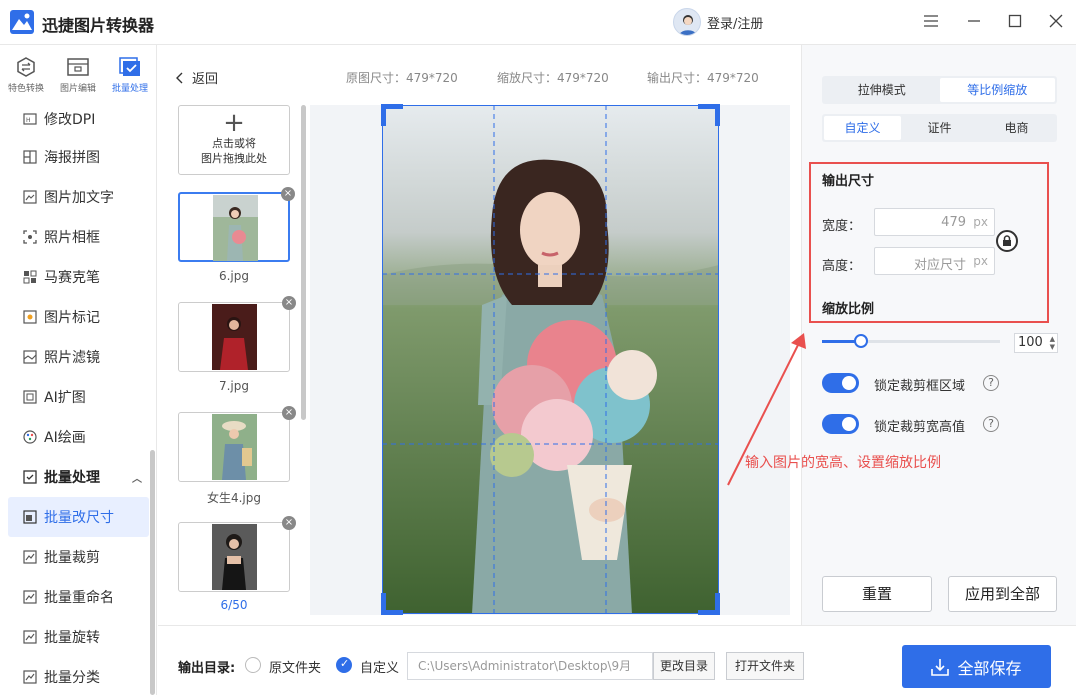  What do you see at coordinates (130, 74) in the screenshot?
I see `tab-batch: 批量处理` at bounding box center [130, 74].